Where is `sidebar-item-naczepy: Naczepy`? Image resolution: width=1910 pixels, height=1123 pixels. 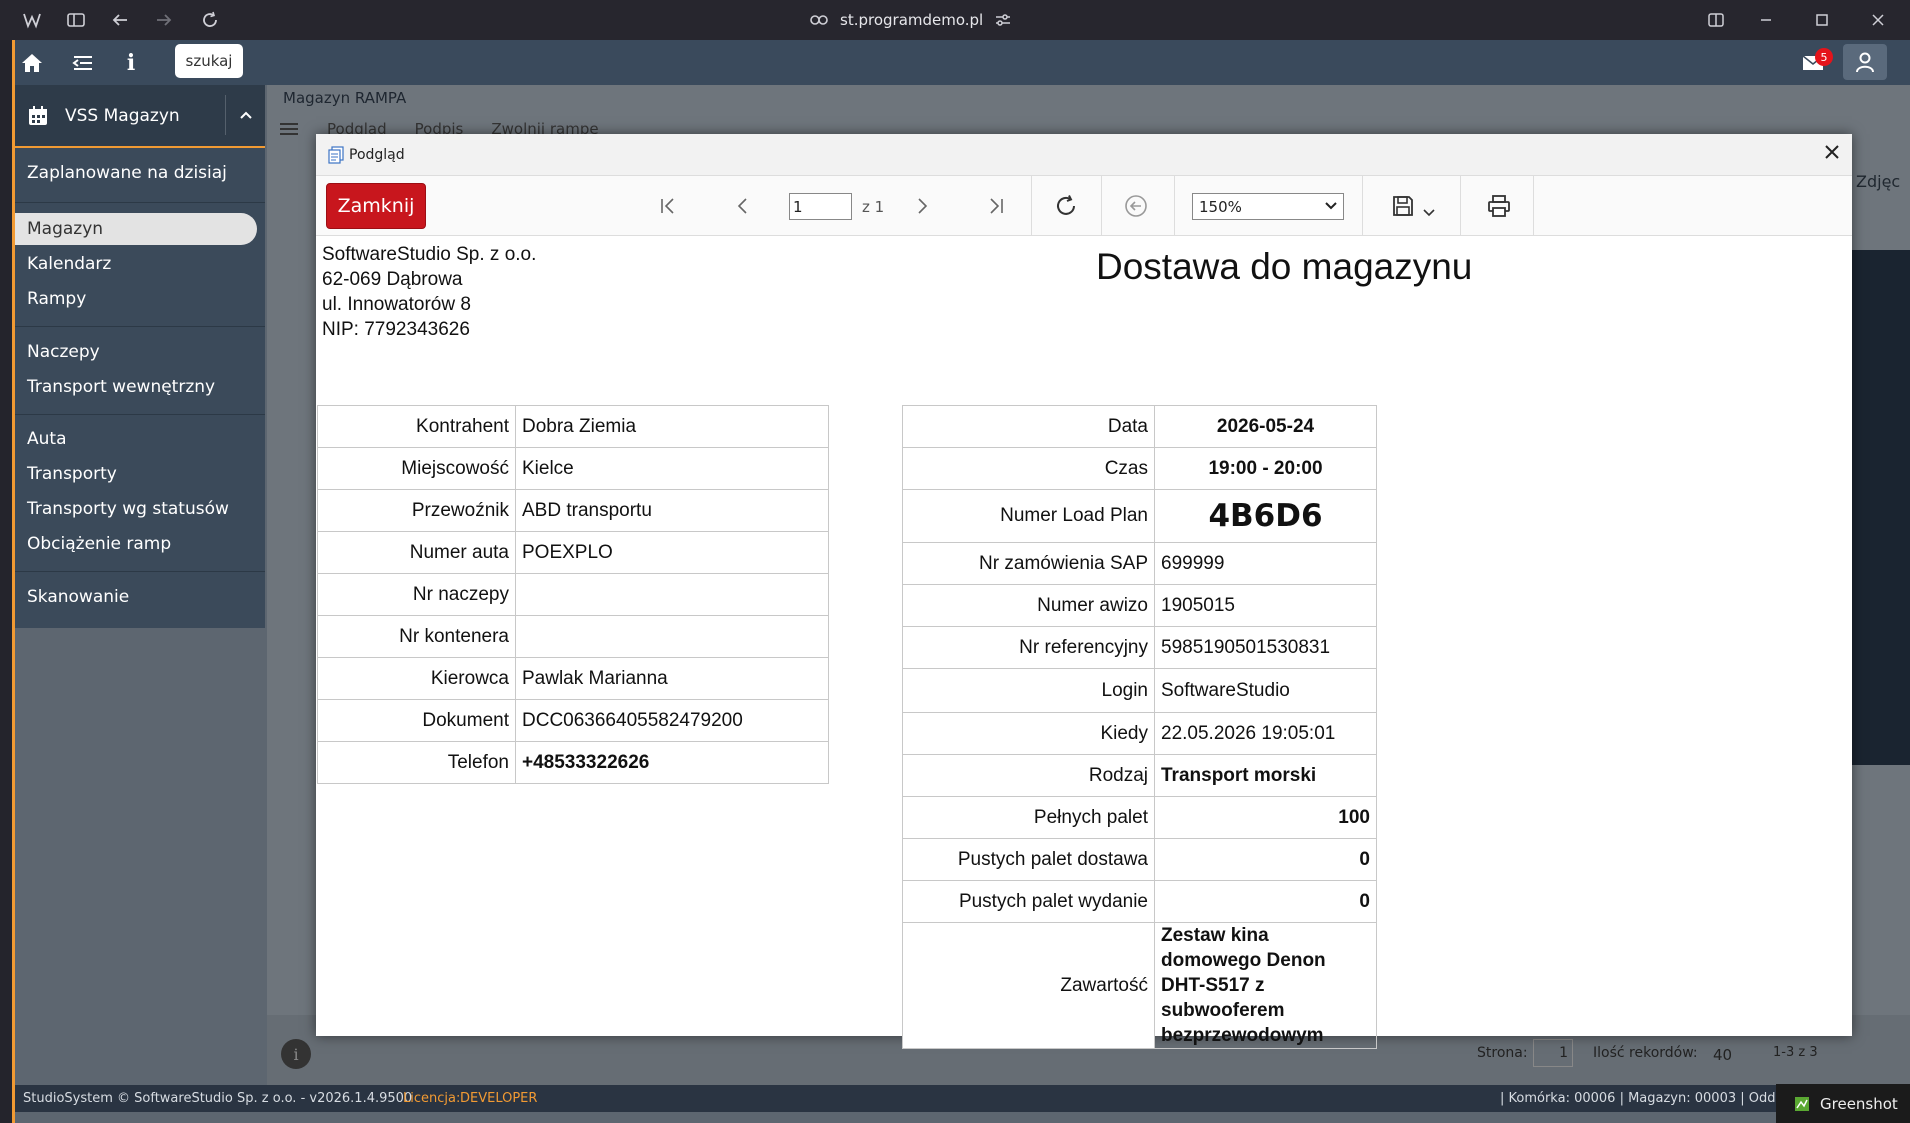 sidebar-item-naczepy: Naczepy is located at coordinates (63, 352).